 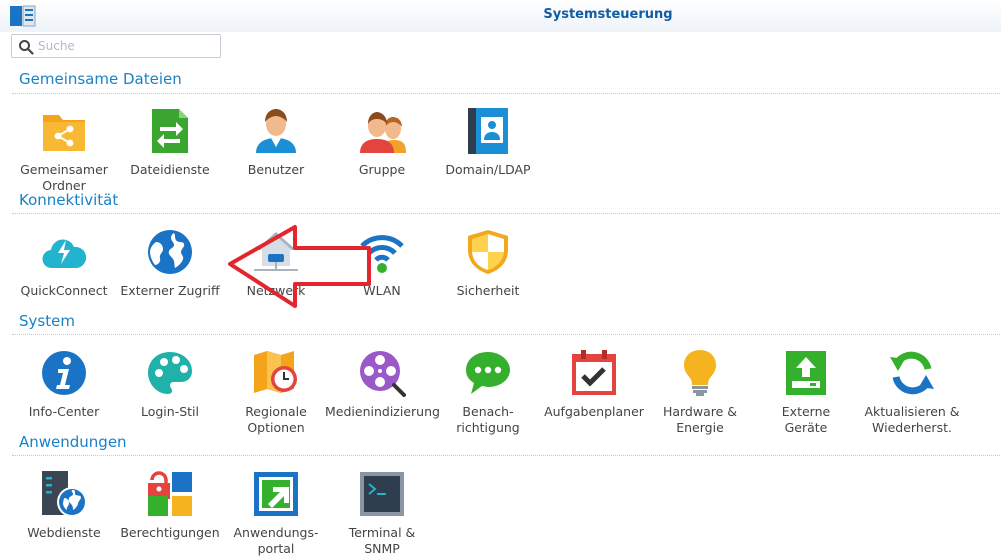 I want to click on item-label: Anwendungs- portal, so click(x=276, y=540).